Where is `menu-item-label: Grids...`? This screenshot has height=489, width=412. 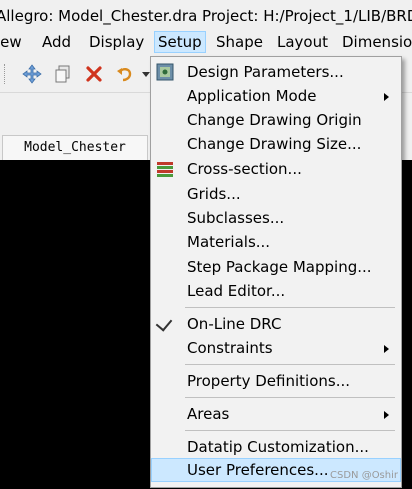
menu-item-label: Grids... is located at coordinates (214, 194).